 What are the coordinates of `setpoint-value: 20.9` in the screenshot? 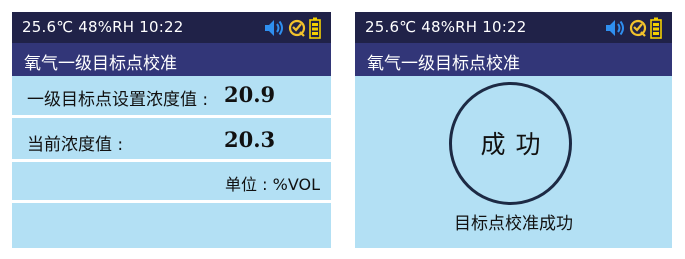 It's located at (250, 94).